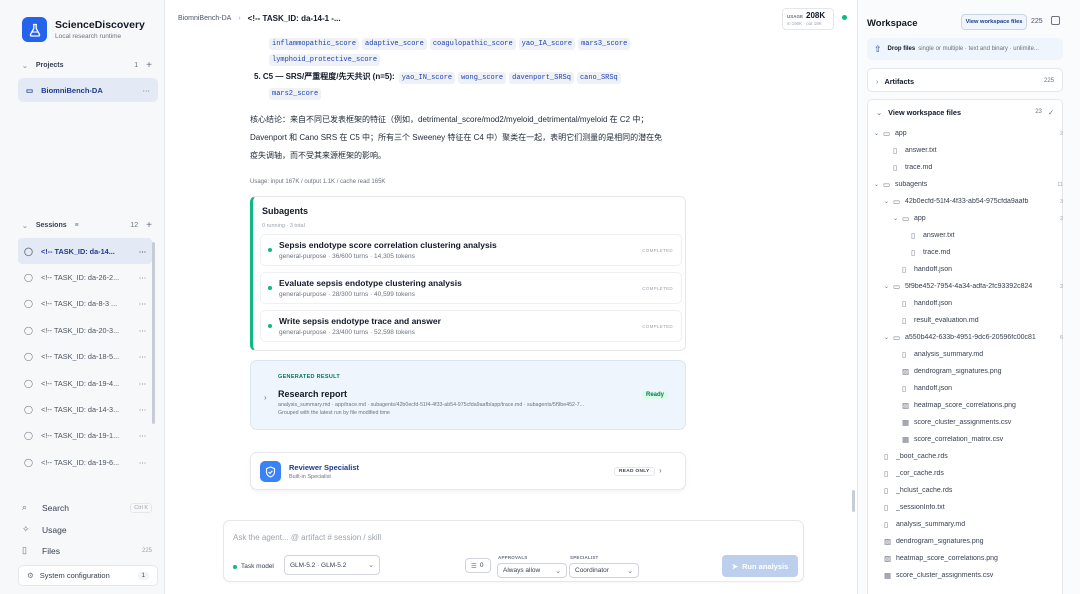  Describe the element at coordinates (808, 19) in the screenshot. I see `usage-badge: USAGE 208K in 190K · out 18K` at that location.